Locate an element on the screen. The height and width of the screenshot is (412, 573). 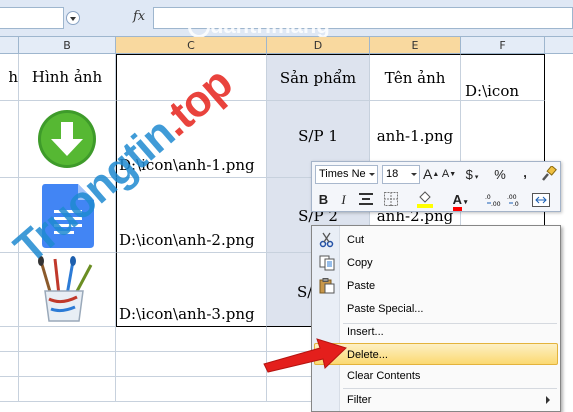
paintbrush-icon is located at coordinates (549, 173).